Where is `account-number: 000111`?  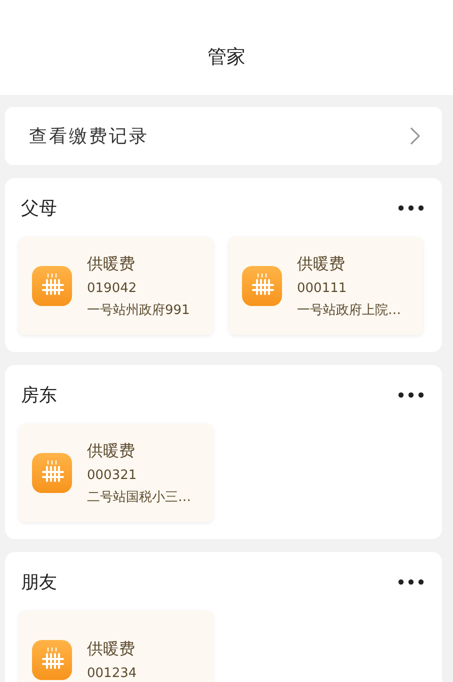 account-number: 000111 is located at coordinates (322, 289).